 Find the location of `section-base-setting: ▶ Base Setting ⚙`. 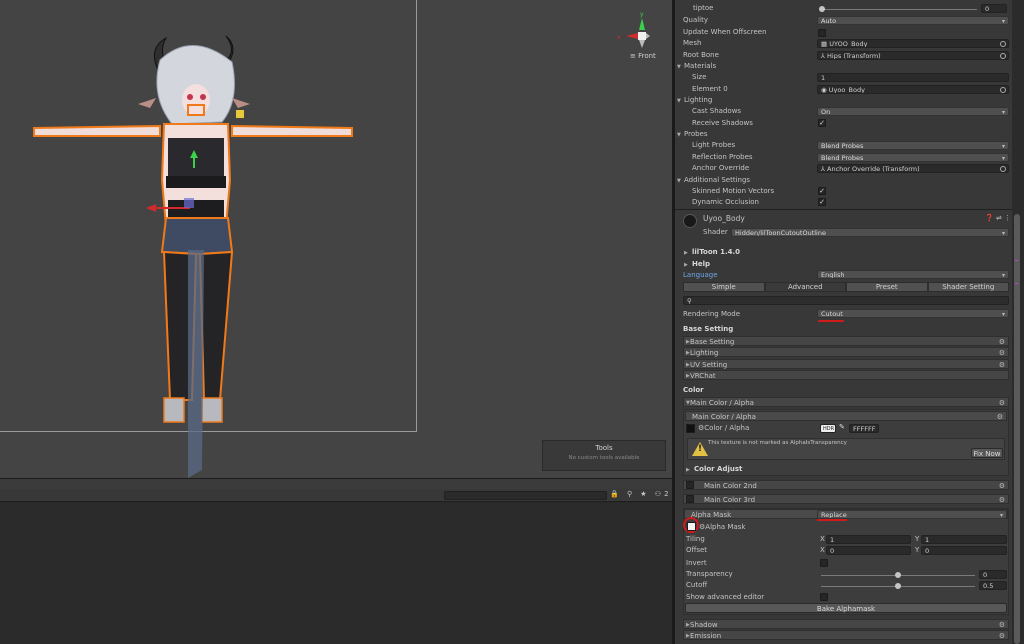

section-base-setting: ▶ Base Setting ⚙ is located at coordinates (846, 341).